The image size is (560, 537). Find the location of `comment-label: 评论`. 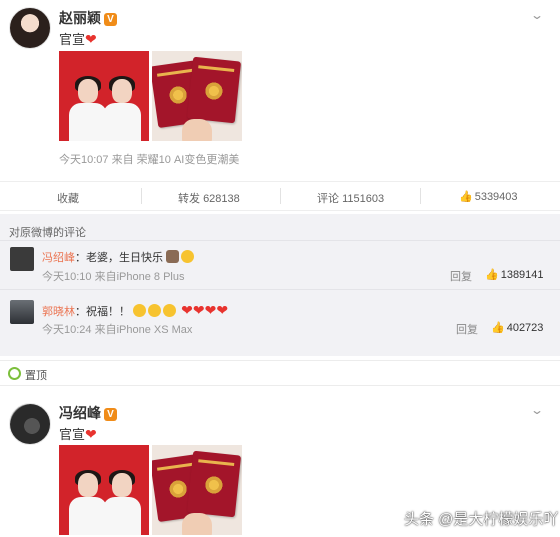

comment-label: 评论 is located at coordinates (328, 199).